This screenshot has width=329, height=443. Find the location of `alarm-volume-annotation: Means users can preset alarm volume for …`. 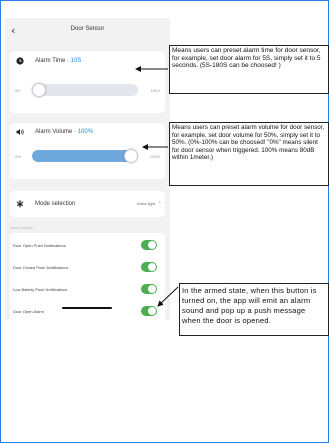

alarm-volume-annotation: Means users can preset alarm volume for … is located at coordinates (249, 154).